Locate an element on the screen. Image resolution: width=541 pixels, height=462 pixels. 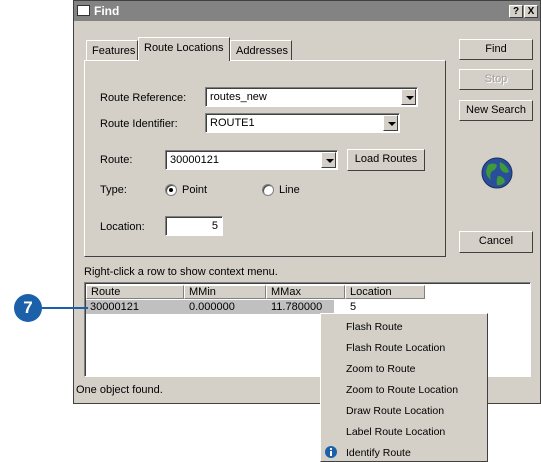
route-identifier-combo: ROUTE1 is located at coordinates (302, 123).